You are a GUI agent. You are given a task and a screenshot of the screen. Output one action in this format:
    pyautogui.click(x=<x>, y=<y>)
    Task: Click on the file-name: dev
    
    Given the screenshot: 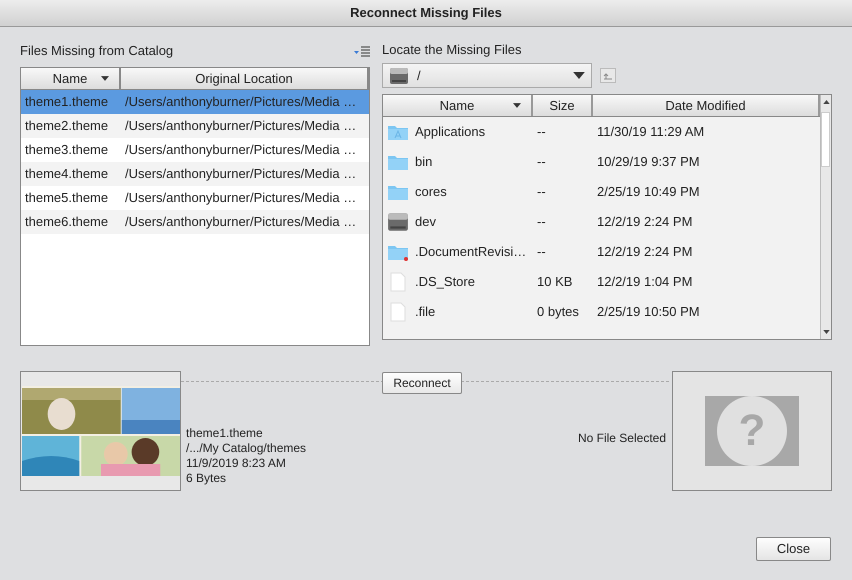 What is the action you would take?
    pyautogui.click(x=425, y=222)
    